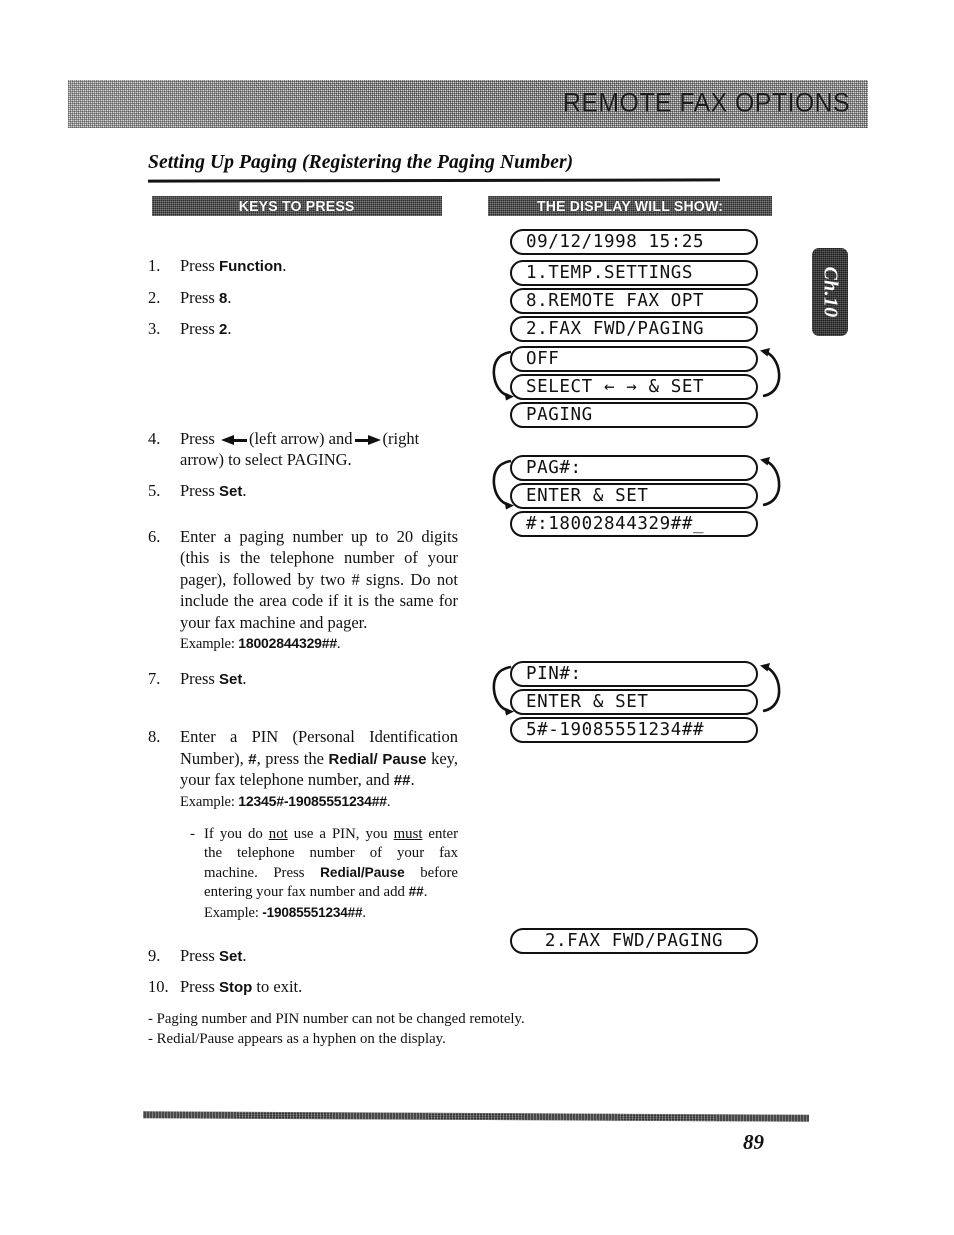 This screenshot has height=1235, width=954. Describe the element at coordinates (244, 678) in the screenshot. I see `step-7-text-after: .` at that location.